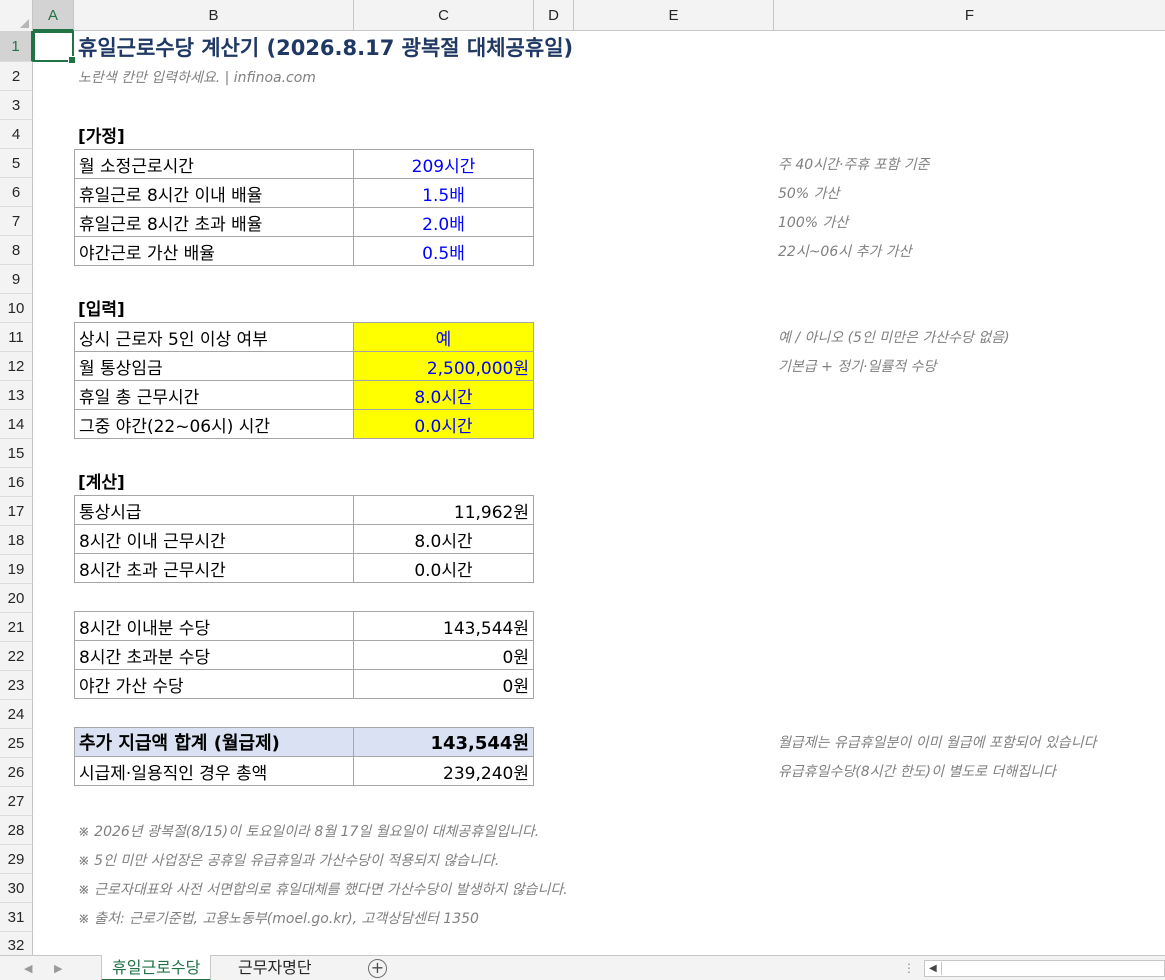  I want to click on row-header-10: 10, so click(16, 308).